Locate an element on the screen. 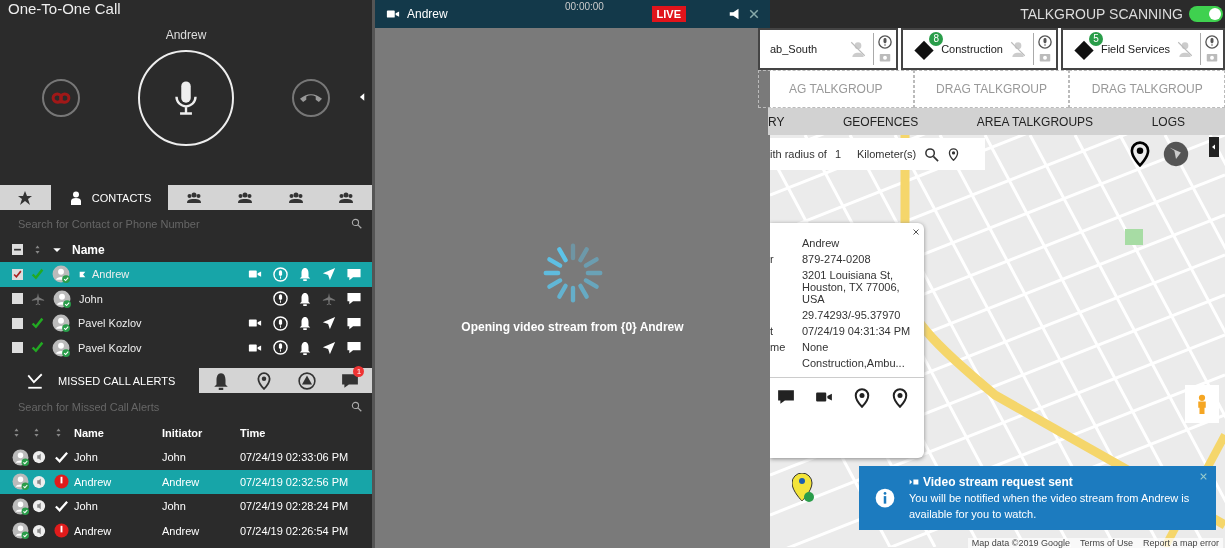 This screenshot has width=1225, height=548. call-timer: 00:00:00 is located at coordinates (584, 6).